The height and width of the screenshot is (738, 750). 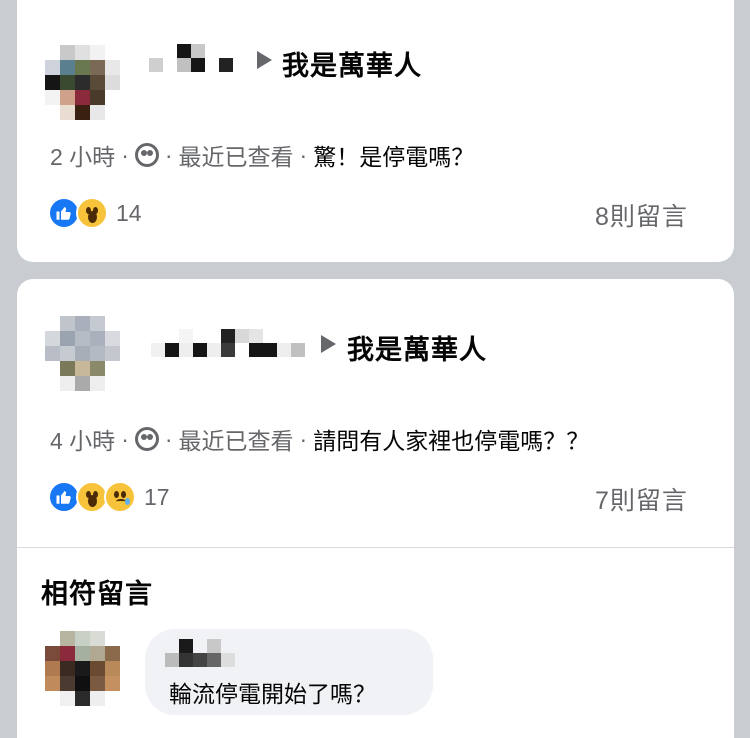 I want to click on reaction-count: 17, so click(x=157, y=496).